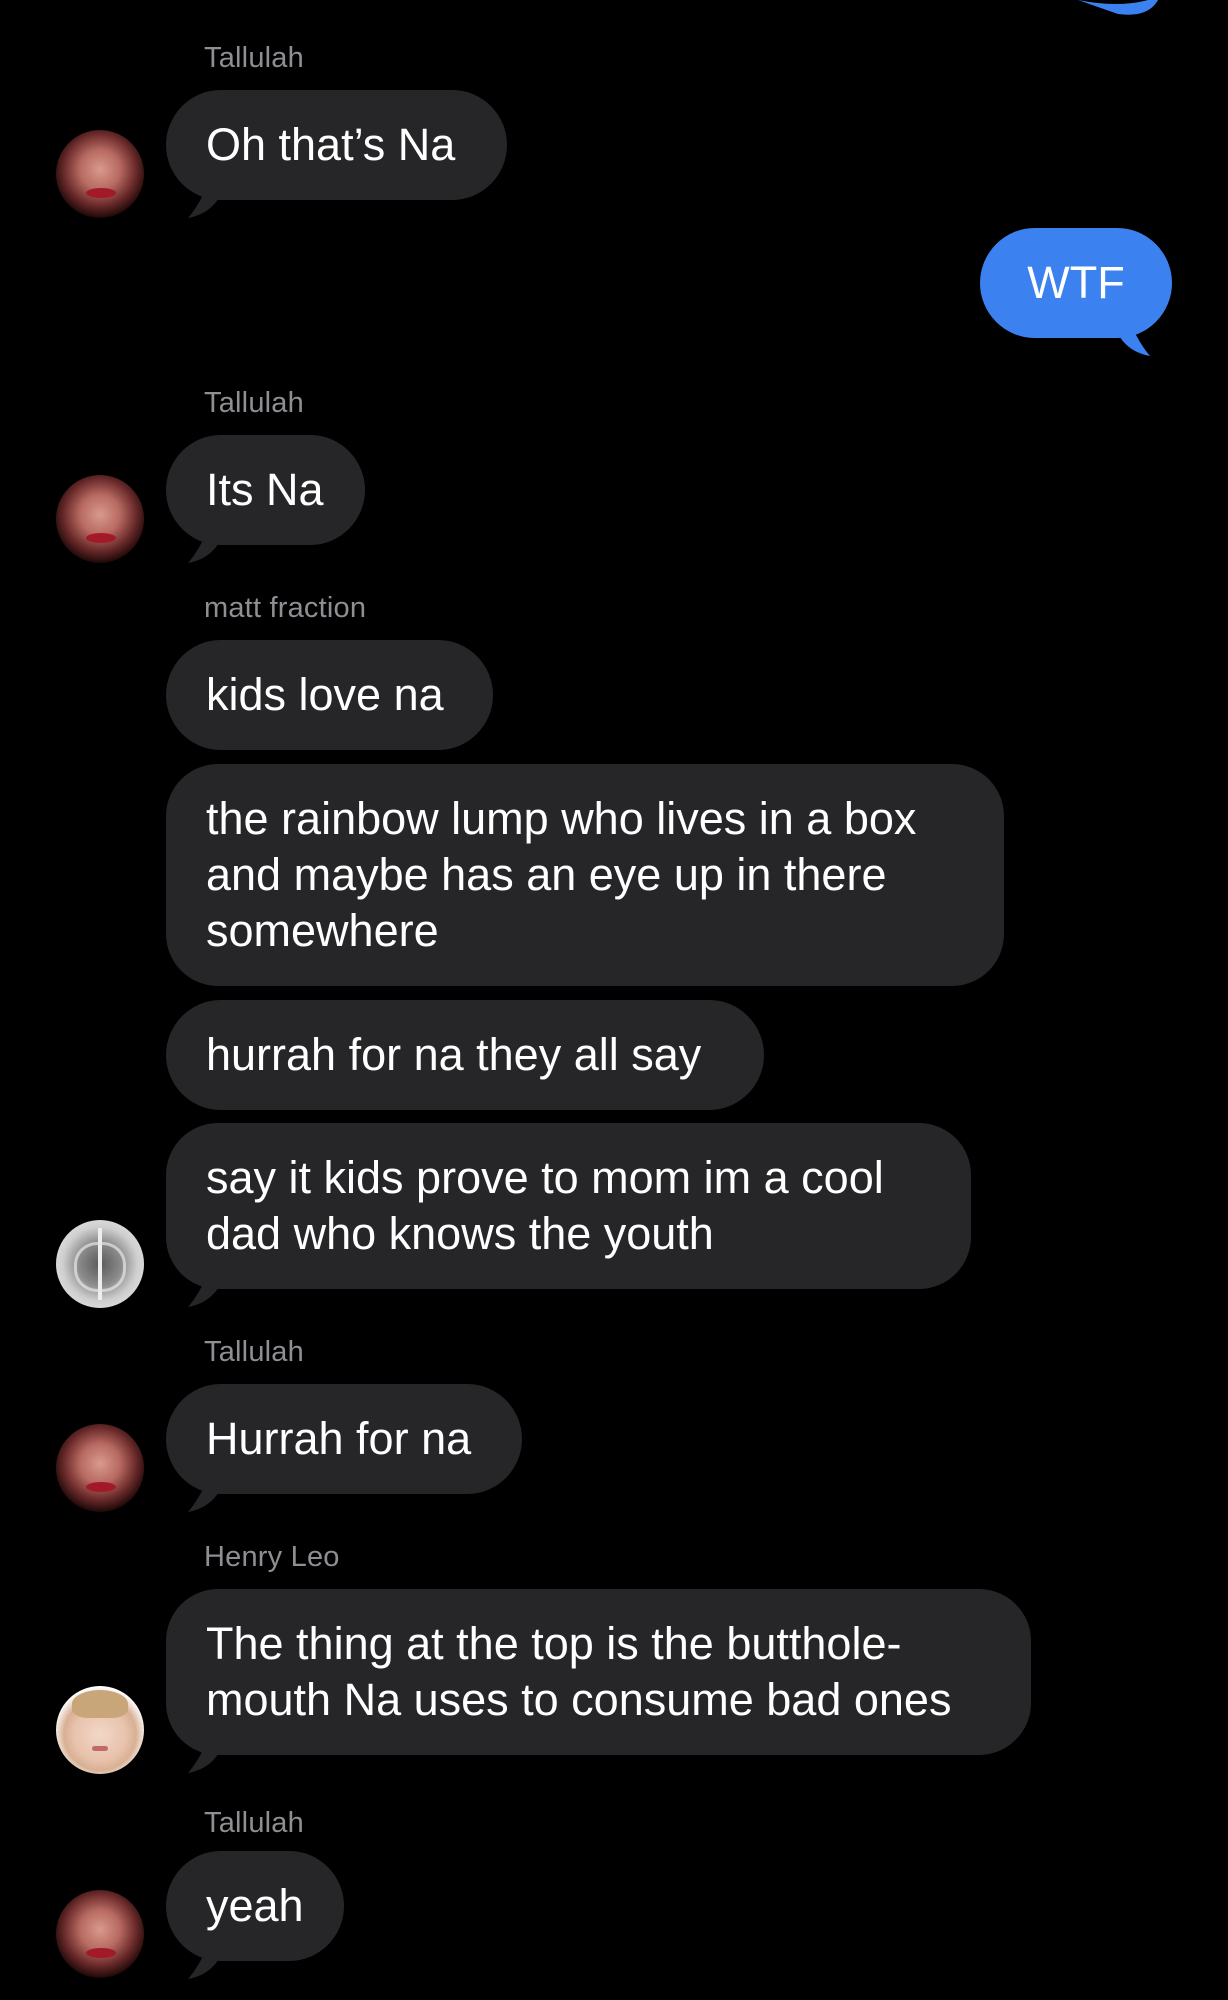 The height and width of the screenshot is (2000, 1228). Describe the element at coordinates (454, 1054) in the screenshot. I see `message-text: hurrah for na they all say` at that location.